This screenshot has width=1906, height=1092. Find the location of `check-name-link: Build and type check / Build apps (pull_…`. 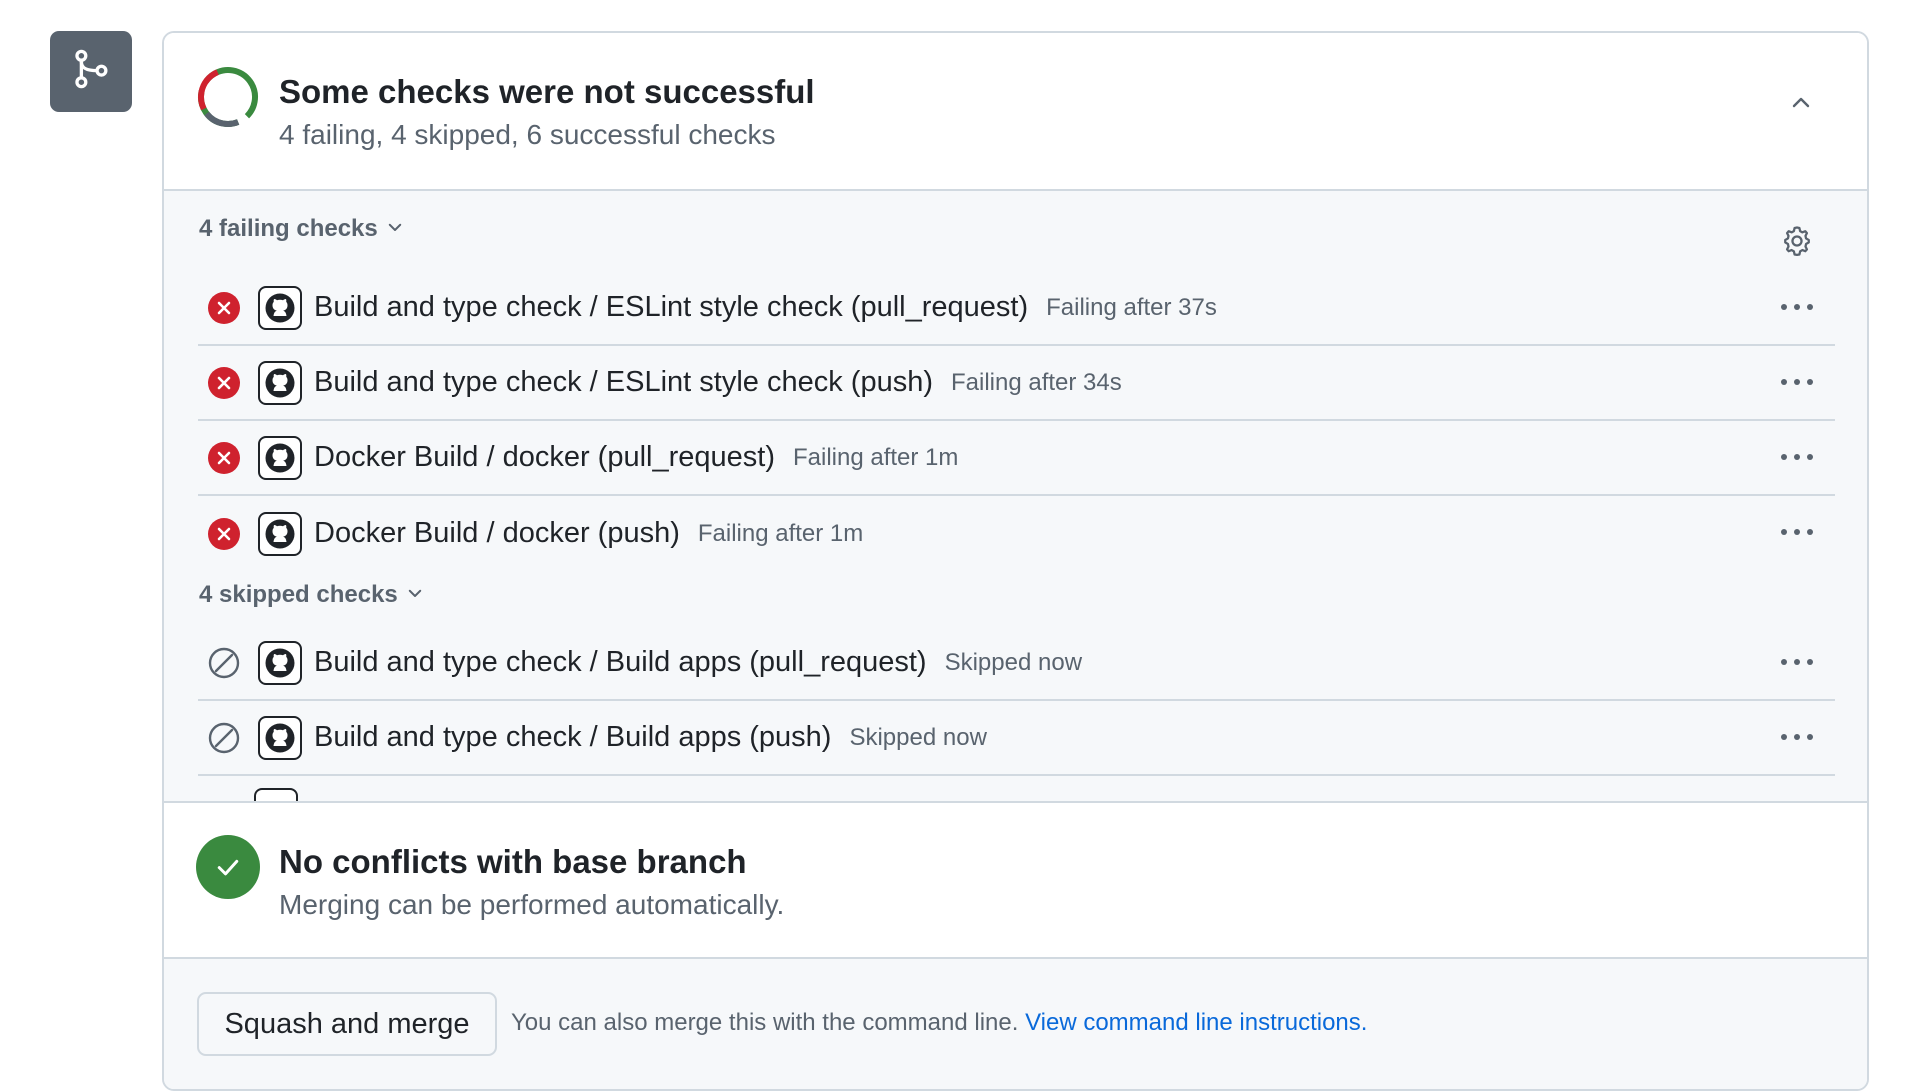

check-name-link: Build and type check / Build apps (pull_… is located at coordinates (620, 662).